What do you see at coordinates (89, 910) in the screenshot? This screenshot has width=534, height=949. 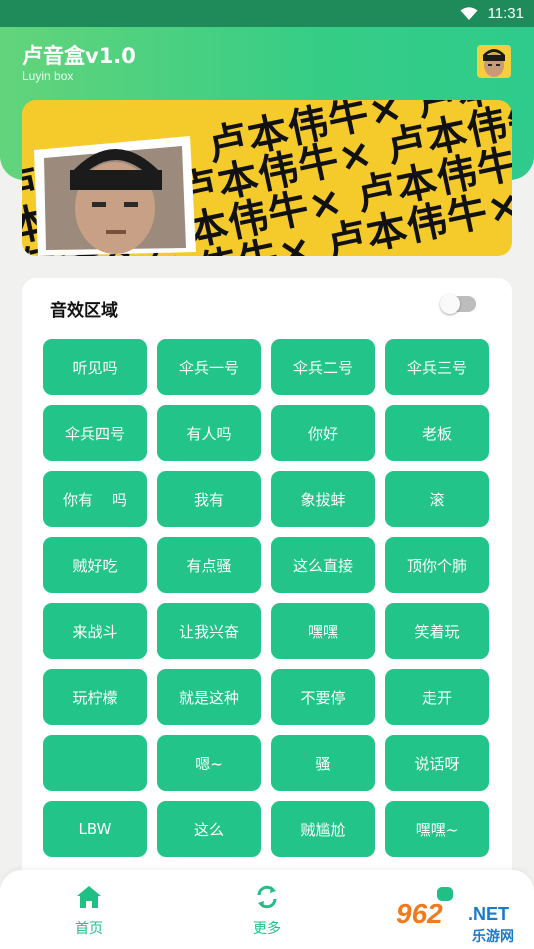 I see `nav-item-home: 首页` at bounding box center [89, 910].